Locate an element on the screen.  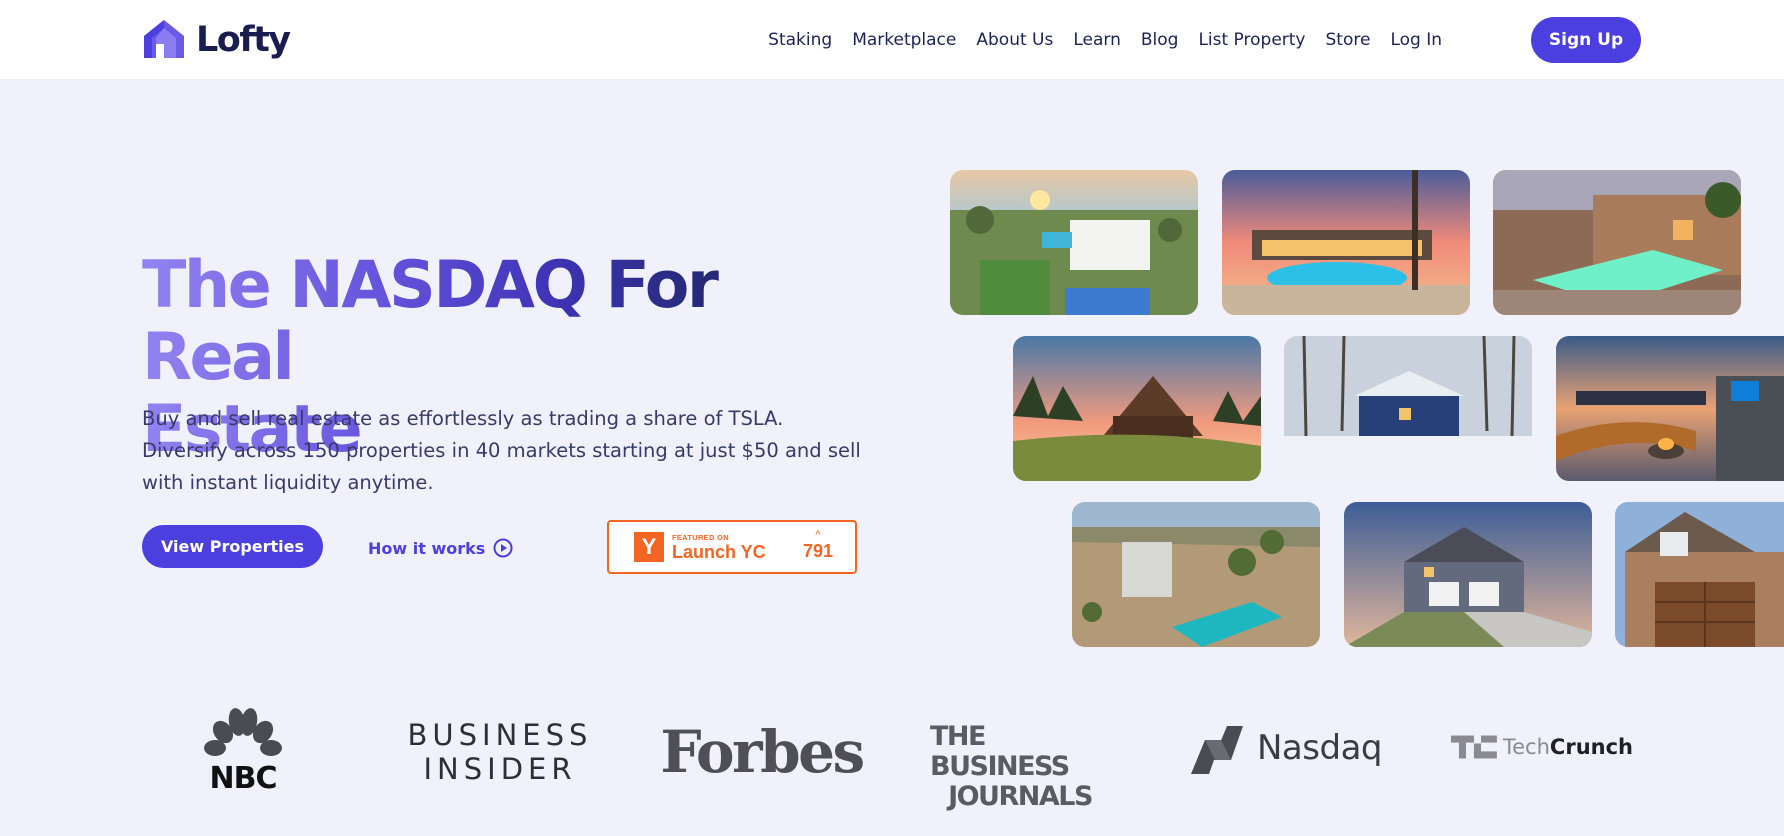
aerial-house-image is located at coordinates (1074, 242).